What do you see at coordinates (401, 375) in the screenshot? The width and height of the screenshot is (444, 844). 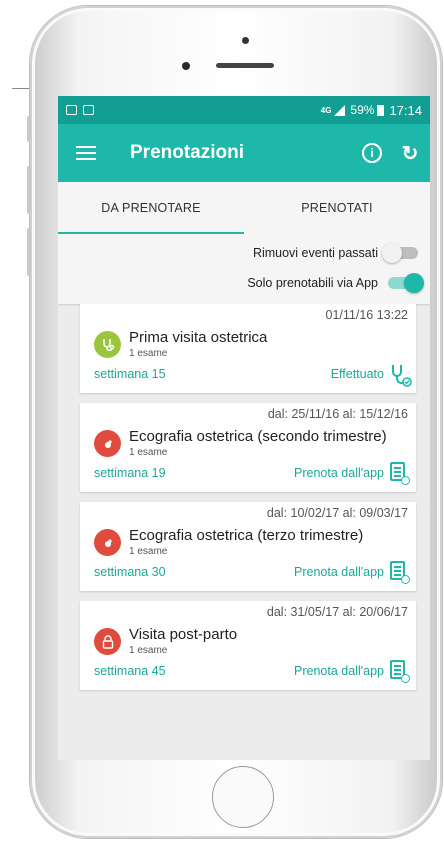 I see `stethoscope-check-icon` at bounding box center [401, 375].